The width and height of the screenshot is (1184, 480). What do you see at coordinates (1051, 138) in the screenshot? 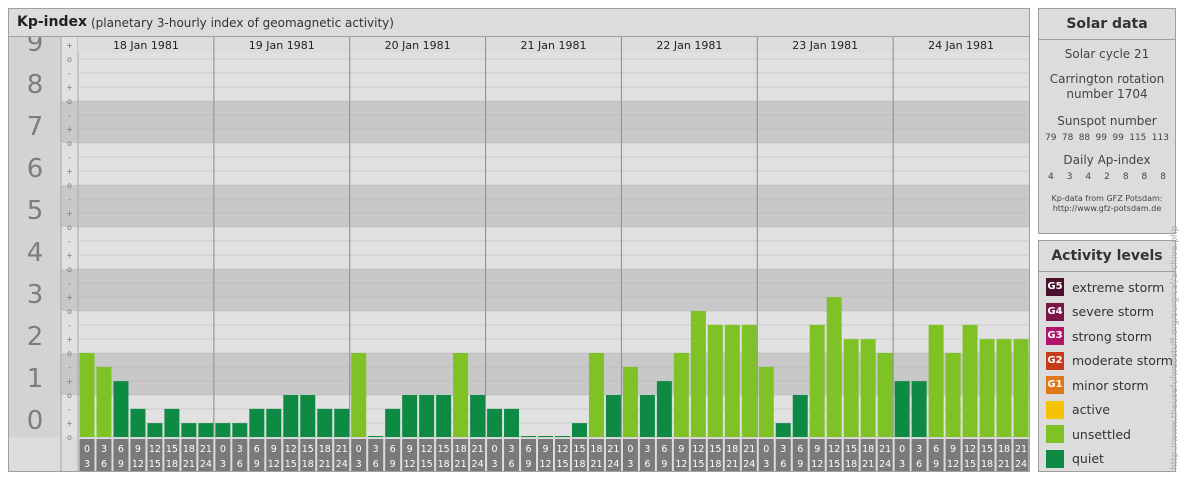
I see `sunspot-value: 79` at bounding box center [1051, 138].